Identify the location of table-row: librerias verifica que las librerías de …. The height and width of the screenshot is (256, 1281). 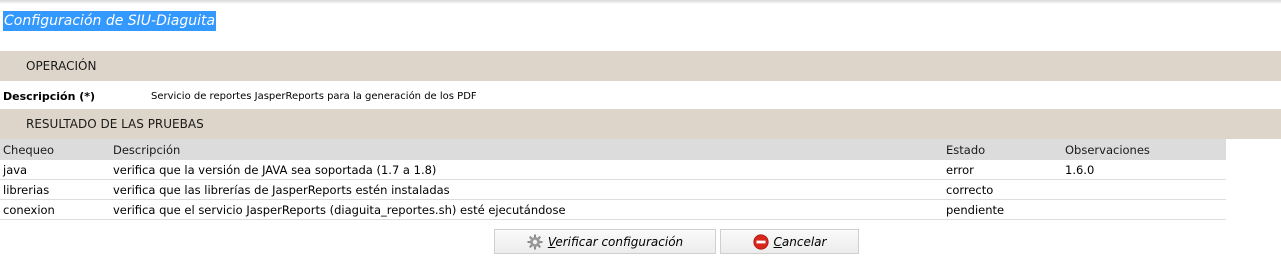
(613, 189).